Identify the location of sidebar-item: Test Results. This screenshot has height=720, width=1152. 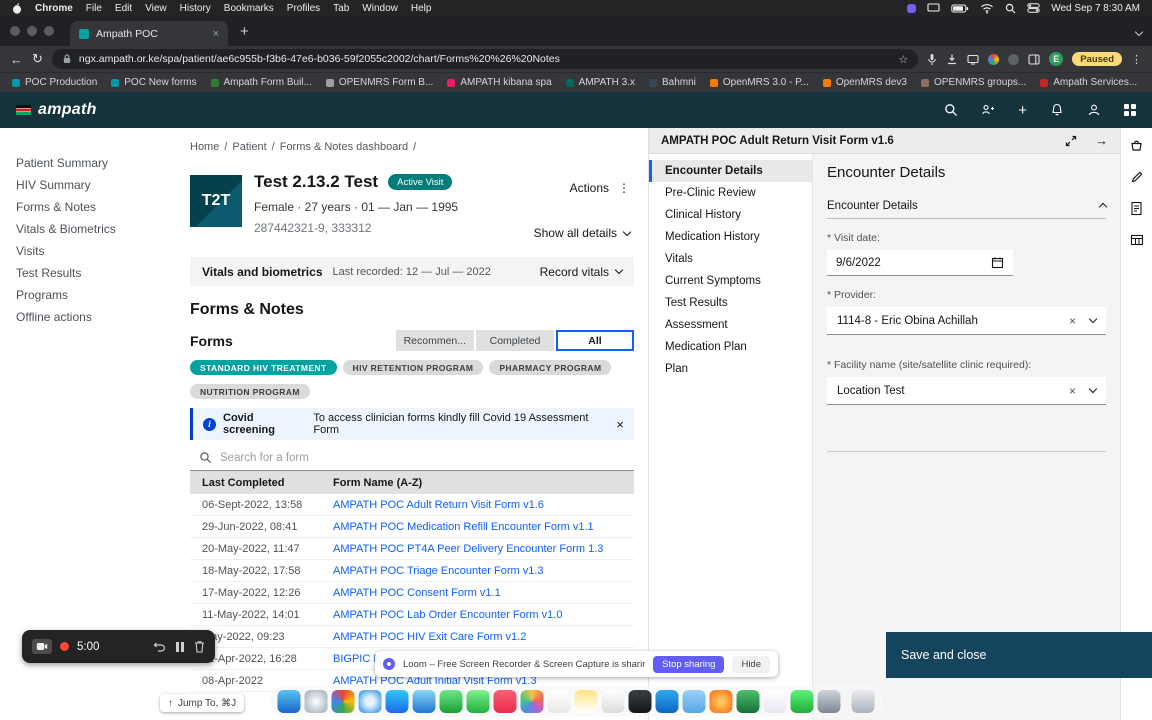
(98, 273).